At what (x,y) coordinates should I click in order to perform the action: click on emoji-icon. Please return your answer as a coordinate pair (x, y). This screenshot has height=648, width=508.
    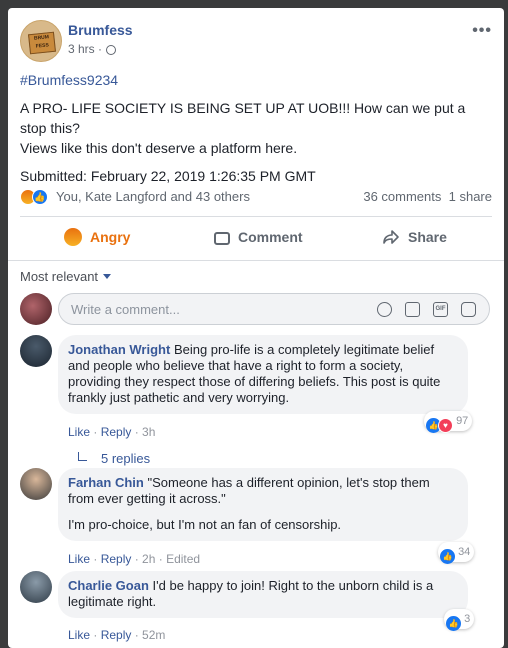
    Looking at the image, I should click on (384, 309).